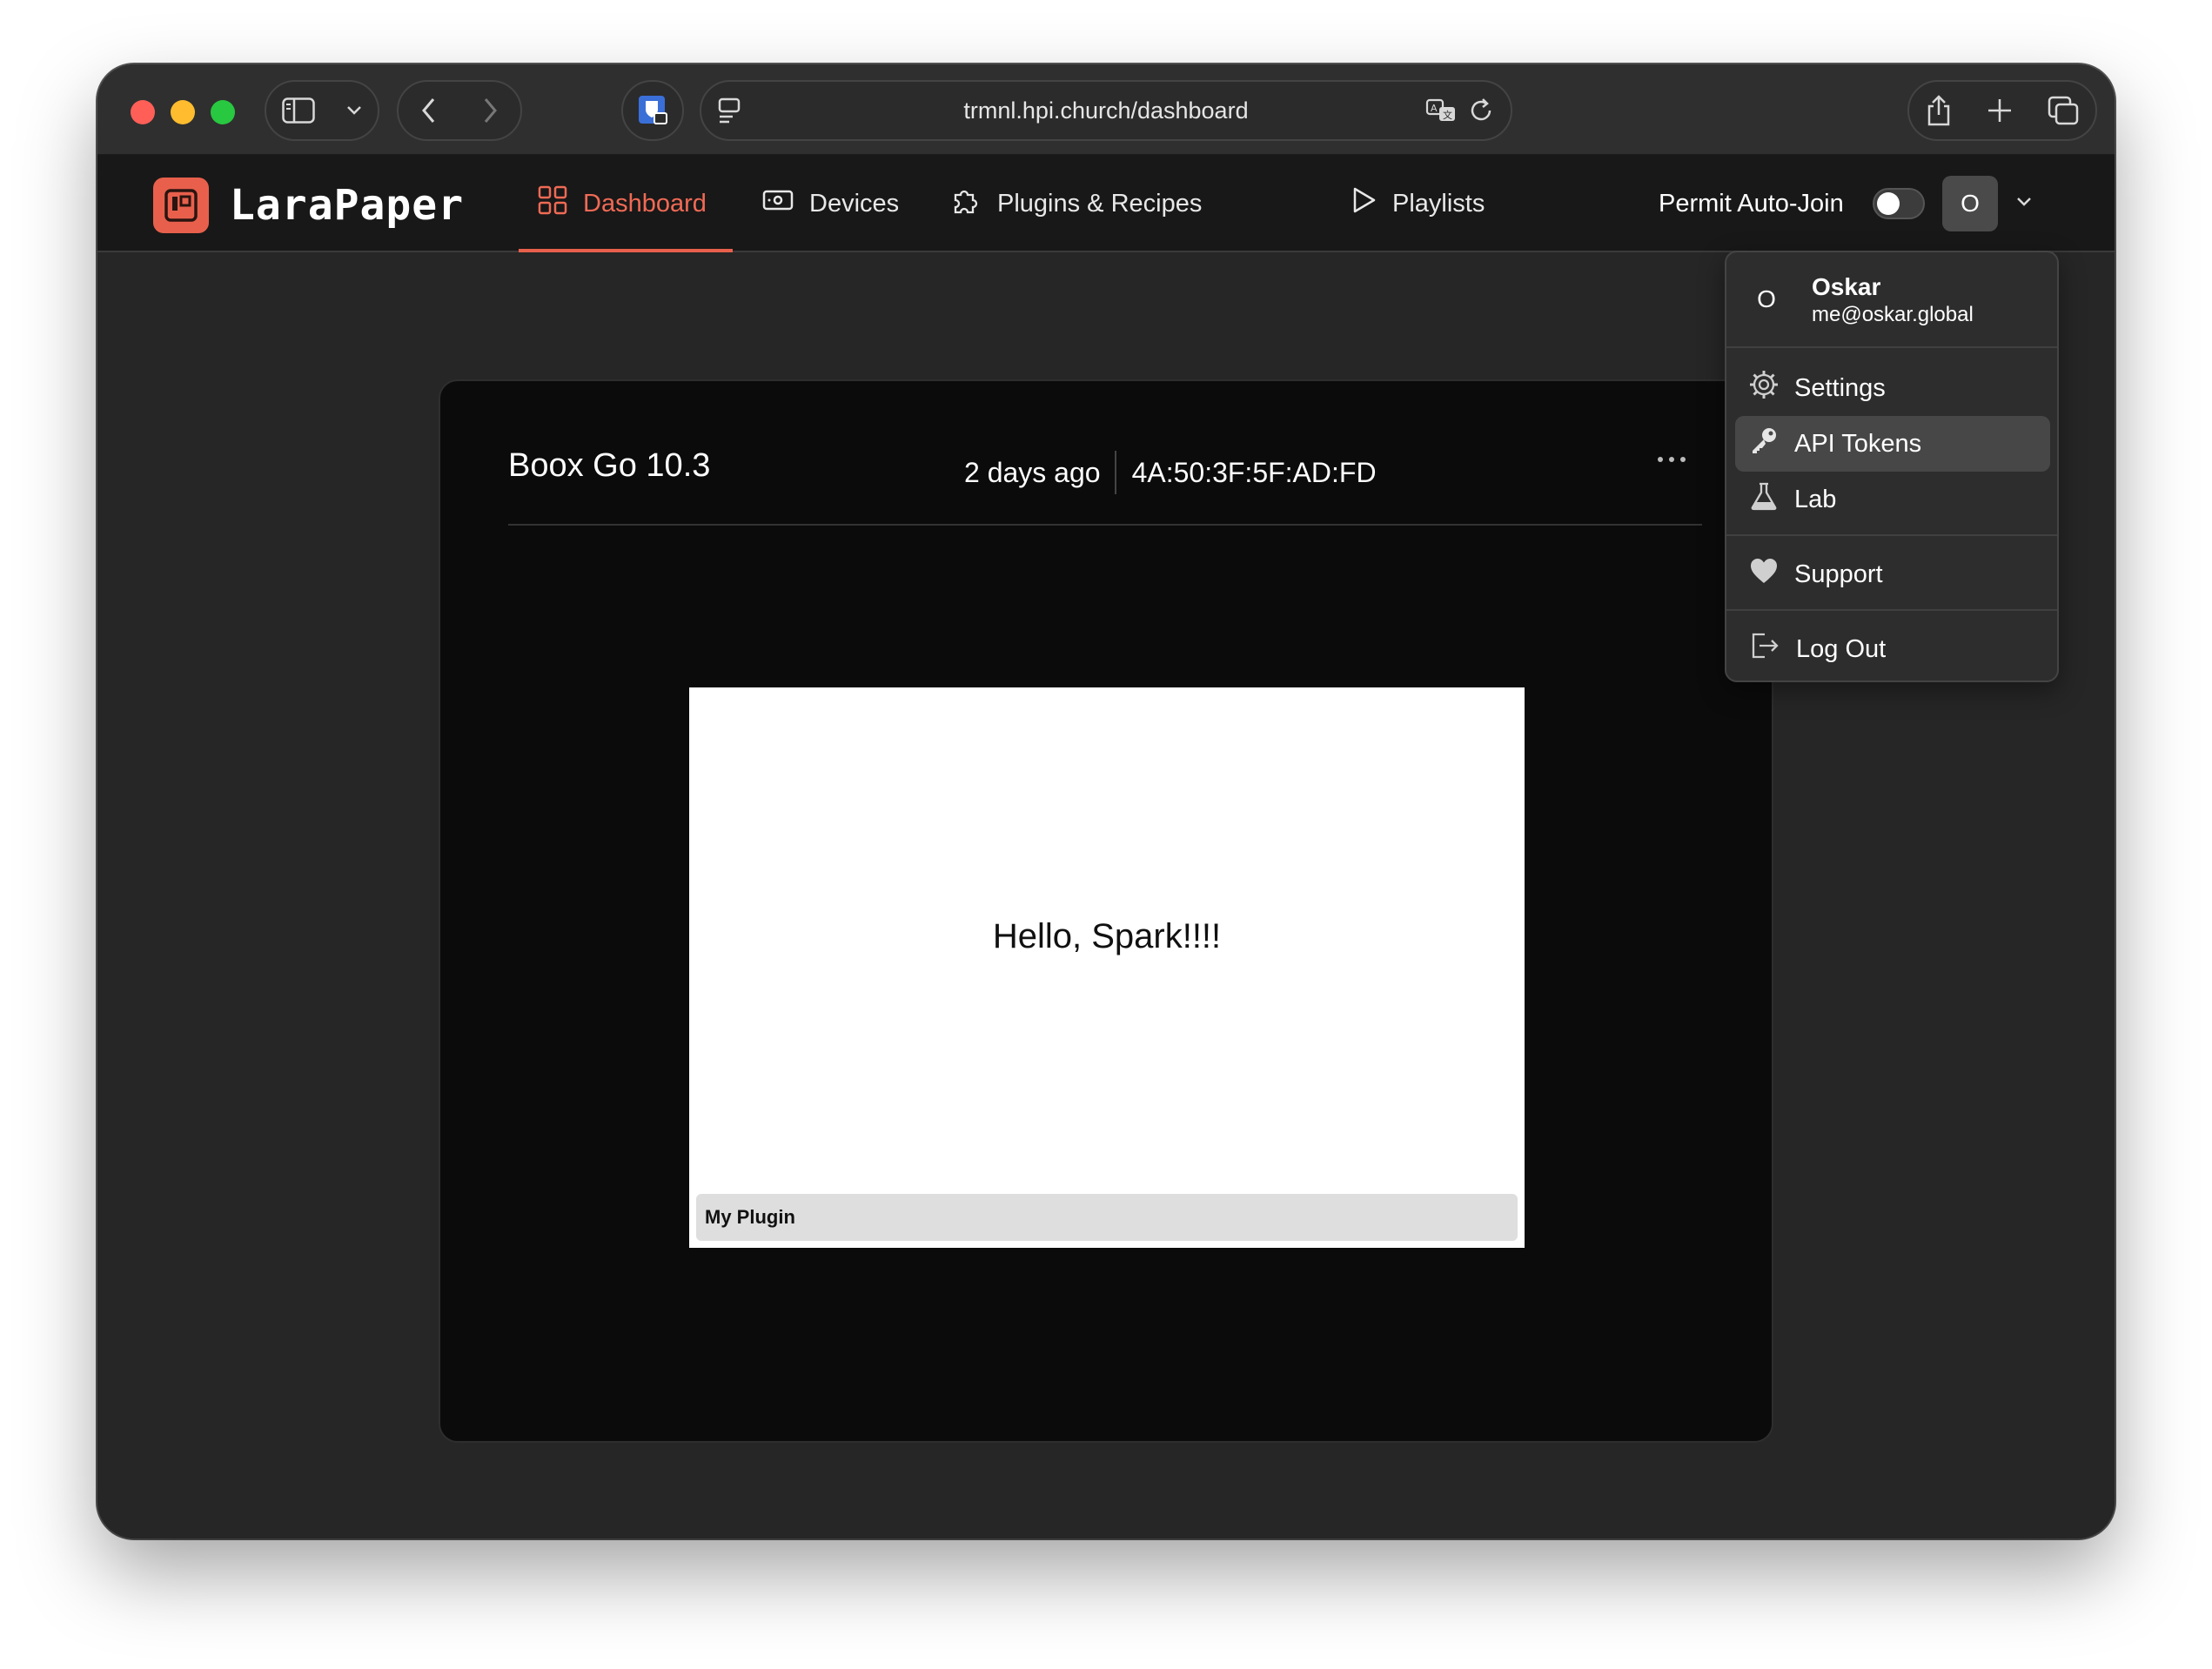 The image size is (2212, 1669). What do you see at coordinates (181, 205) in the screenshot?
I see `logo-icon` at bounding box center [181, 205].